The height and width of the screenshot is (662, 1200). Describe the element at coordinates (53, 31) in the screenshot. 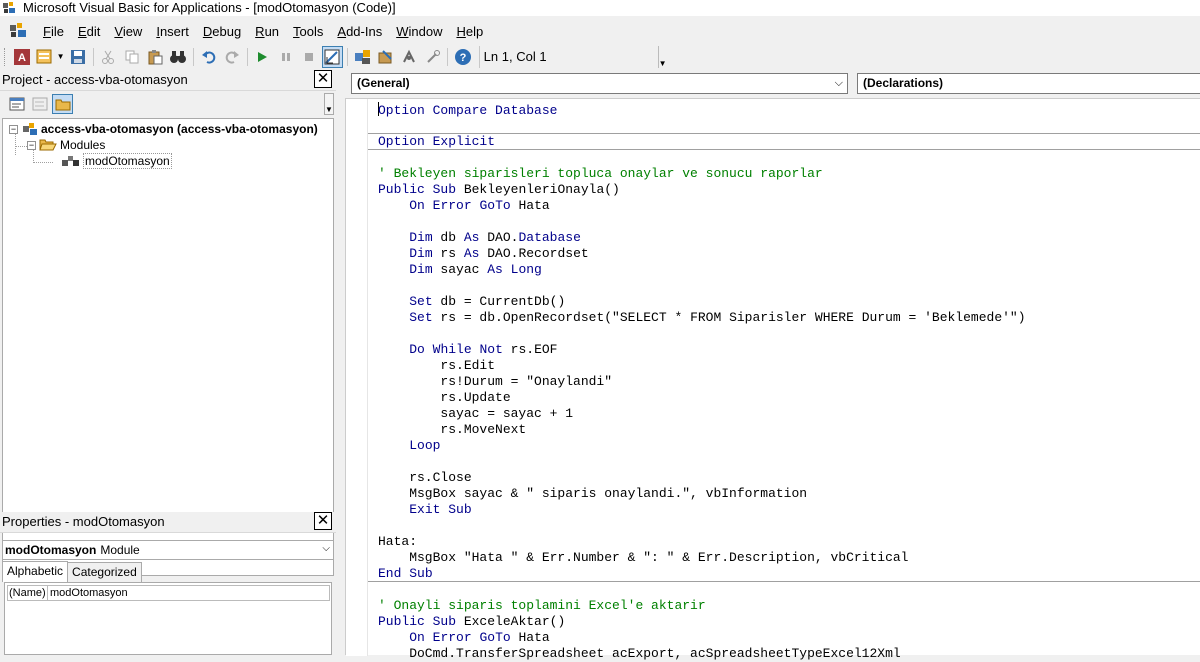

I see `menu-item-file: File` at that location.